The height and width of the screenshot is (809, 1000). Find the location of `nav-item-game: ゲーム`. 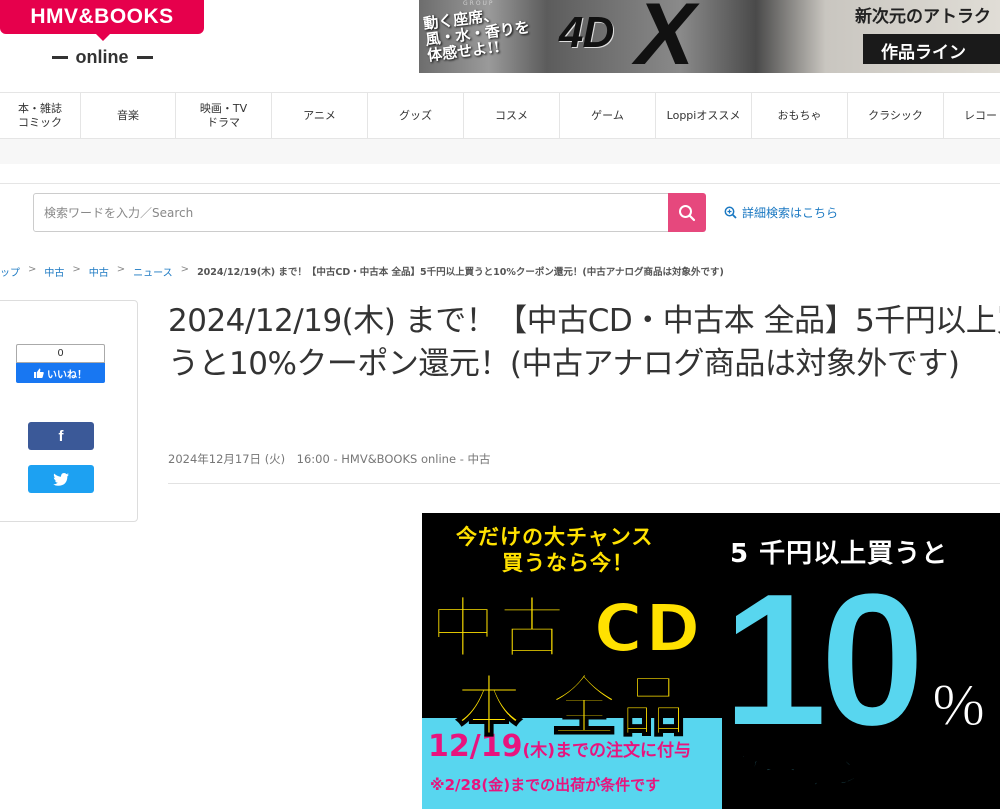

nav-item-game: ゲーム is located at coordinates (608, 116).